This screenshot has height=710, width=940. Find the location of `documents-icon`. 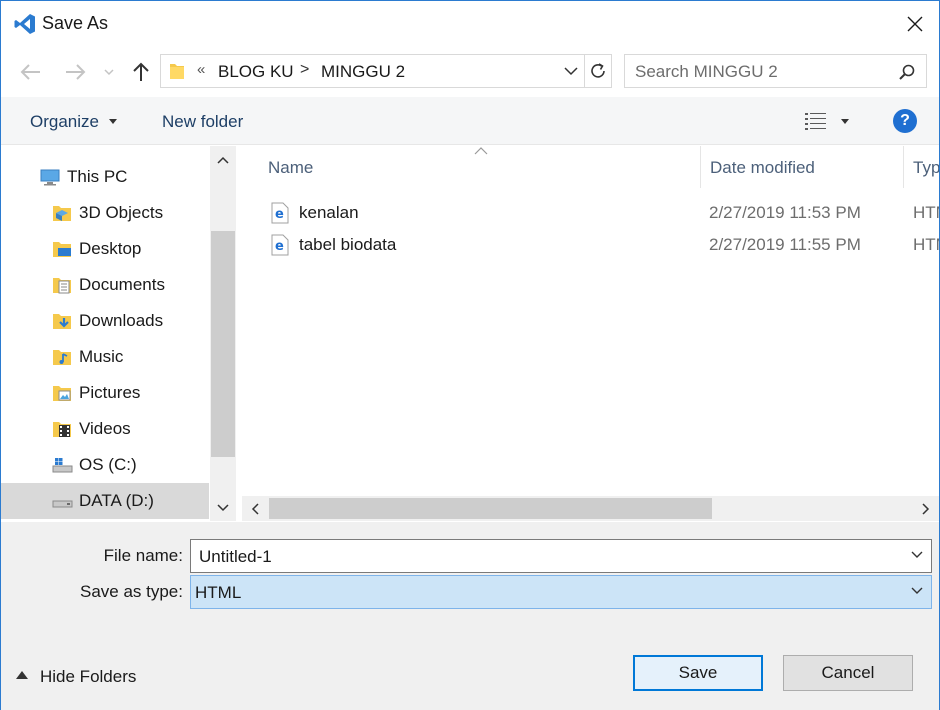

documents-icon is located at coordinates (62, 286).